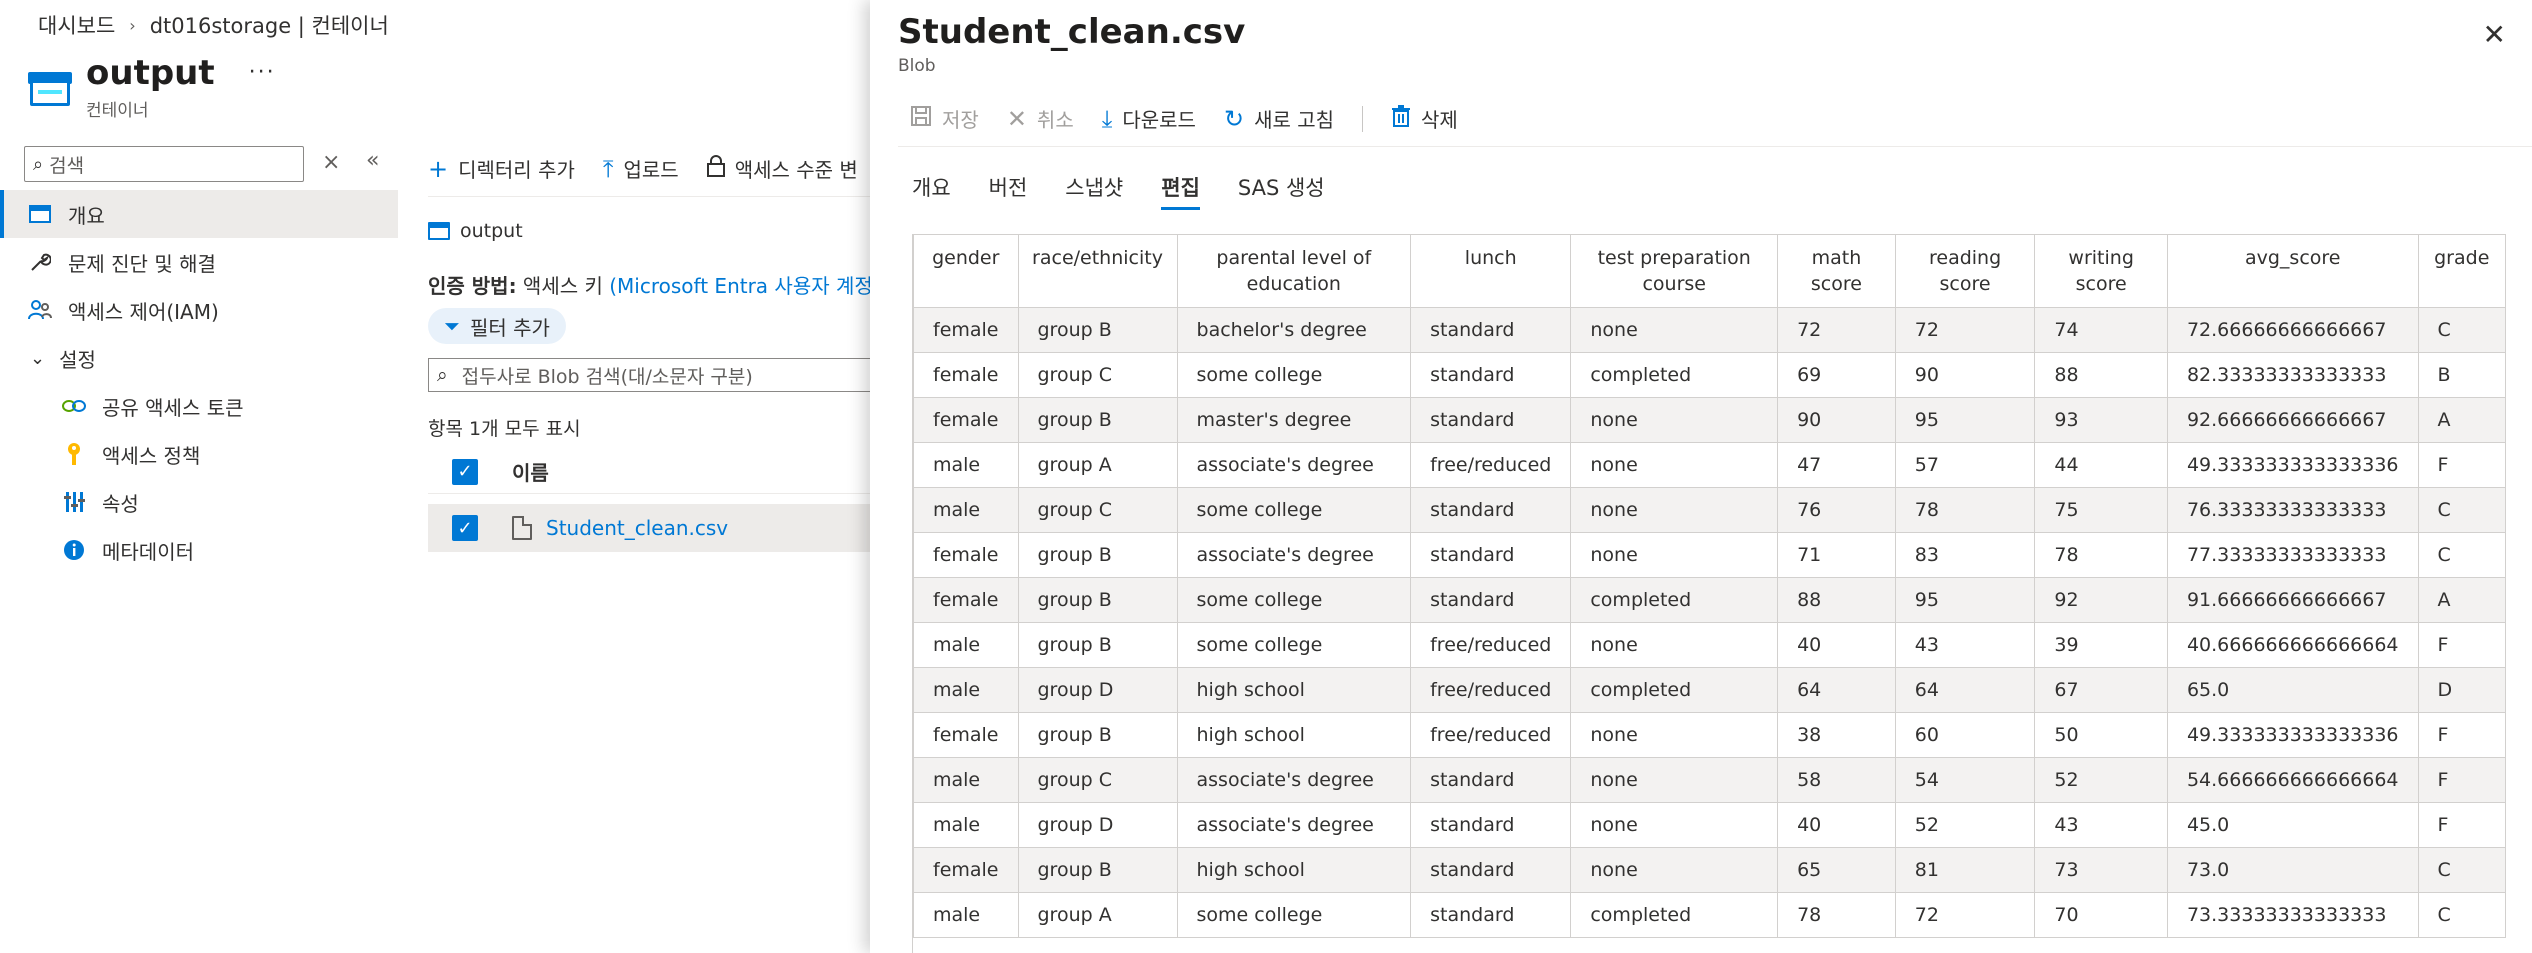  Describe the element at coordinates (2292, 780) in the screenshot. I see `table-cell: 54.666666666666664` at that location.